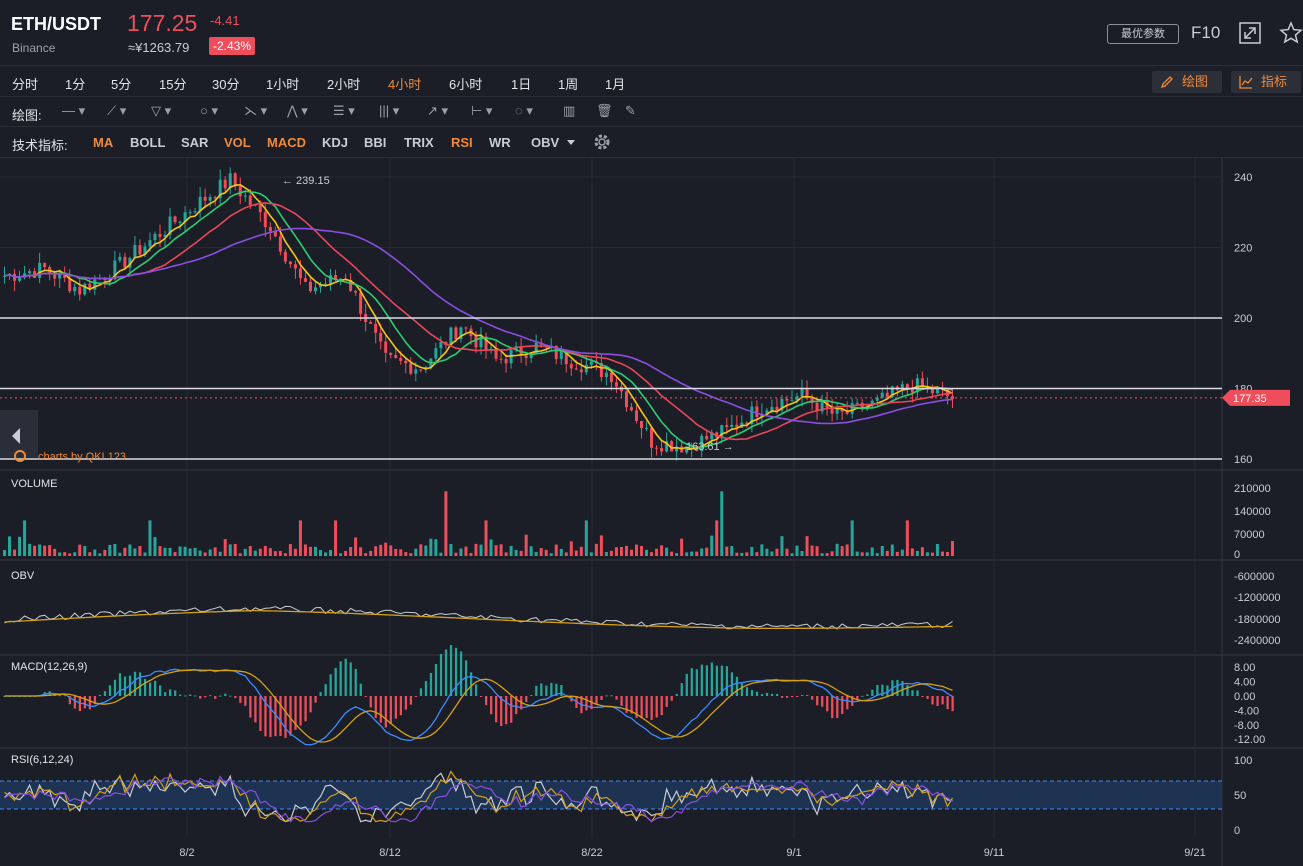 The height and width of the screenshot is (866, 1303). I want to click on tf-6h: 6小时, so click(465, 83).